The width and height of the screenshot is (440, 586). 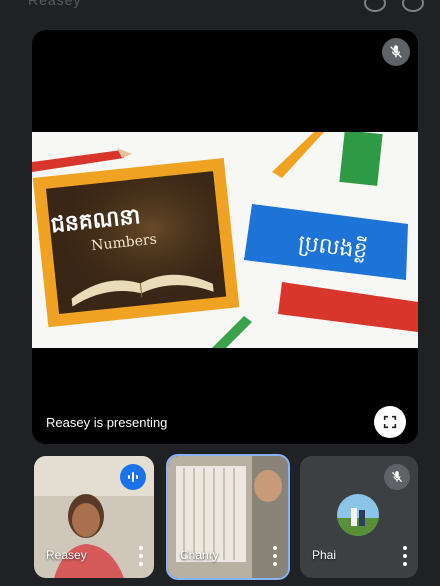 I want to click on audio-wave-icon, so click(x=133, y=477).